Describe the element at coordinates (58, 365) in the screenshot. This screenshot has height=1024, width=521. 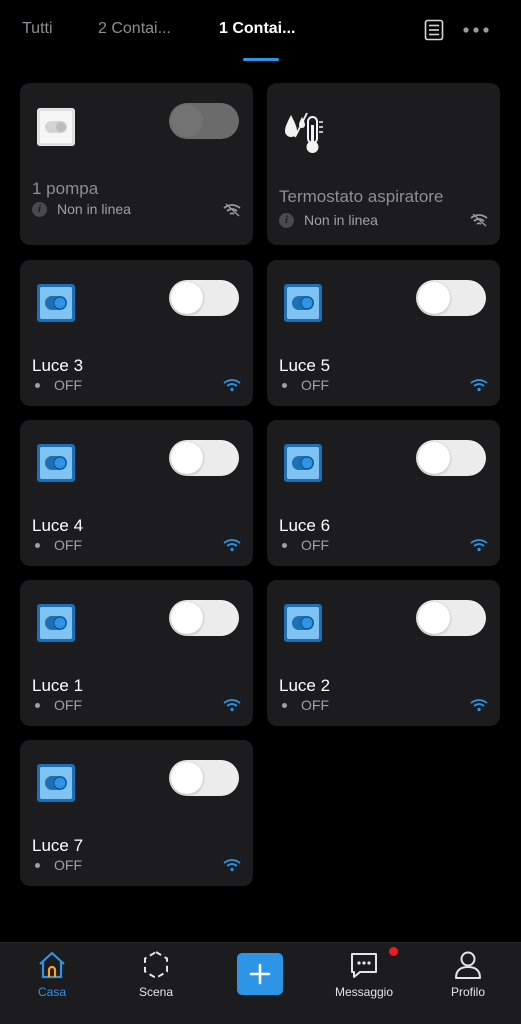
I see `device-name: Luce 3` at that location.